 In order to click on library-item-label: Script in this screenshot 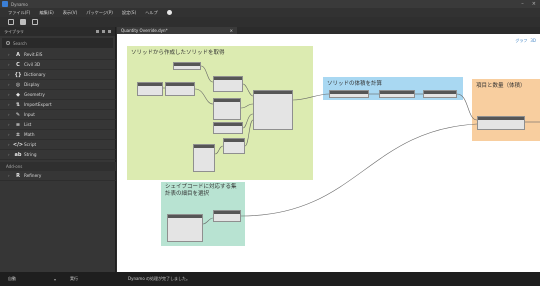, I will do `click(30, 144)`.